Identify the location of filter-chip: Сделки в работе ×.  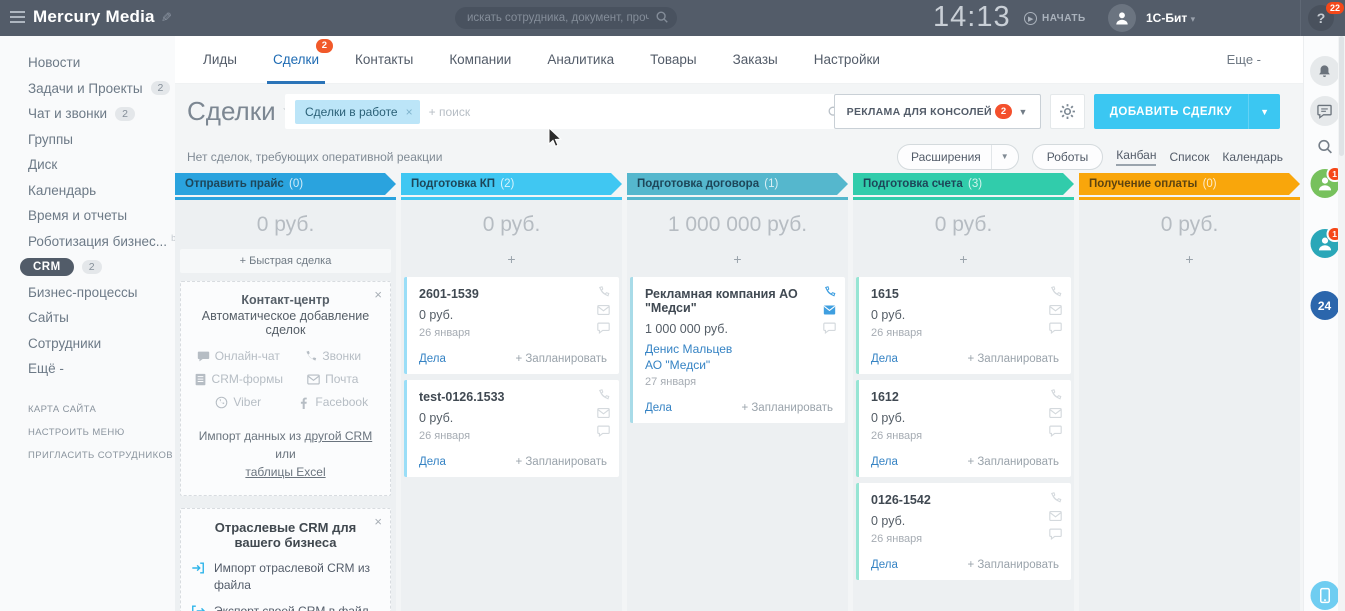
(357, 111).